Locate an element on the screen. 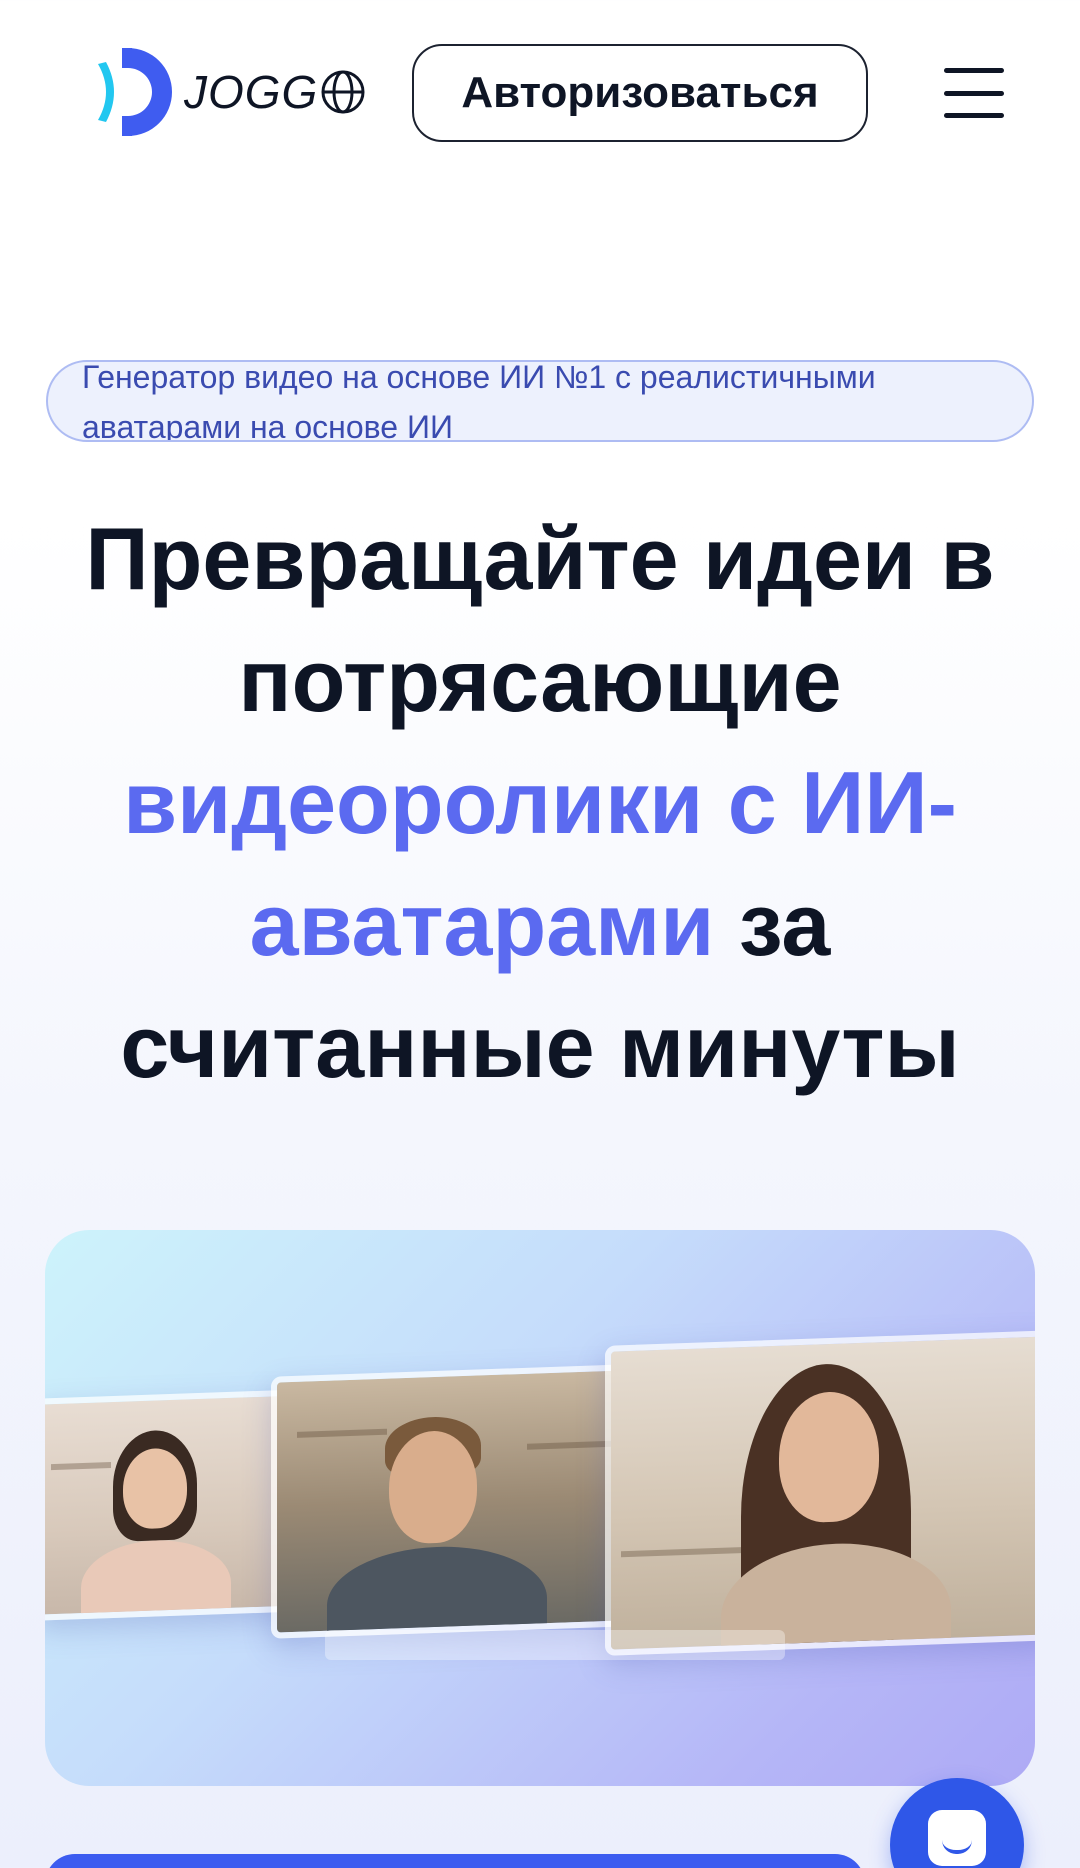  hamburger-menu-icon is located at coordinates (974, 93).